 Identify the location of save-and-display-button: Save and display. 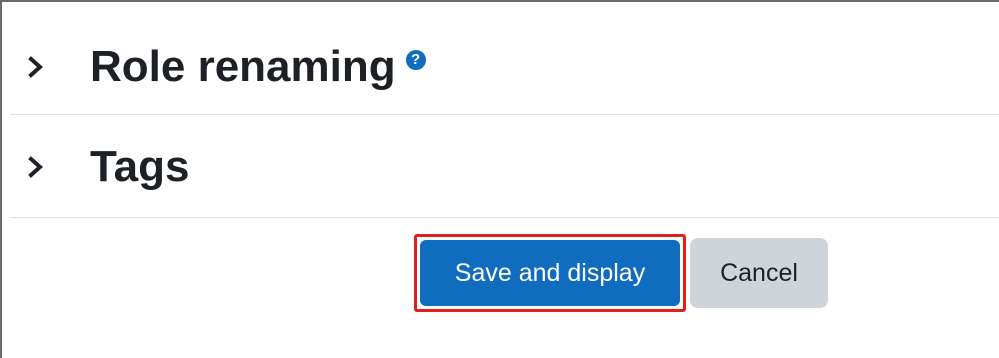
(550, 273).